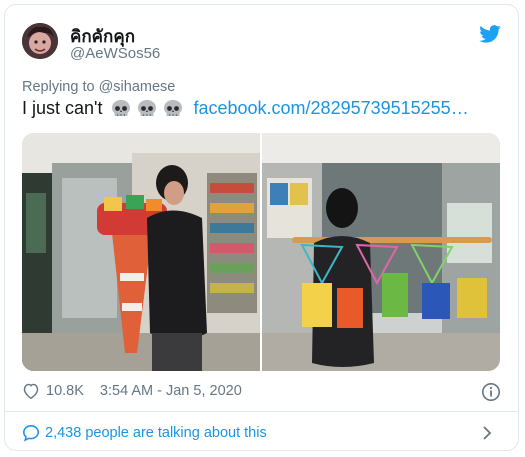 The image size is (525, 457). What do you see at coordinates (156, 433) in the screenshot?
I see `conversation-count: 2,438 people are talking about this` at bounding box center [156, 433].